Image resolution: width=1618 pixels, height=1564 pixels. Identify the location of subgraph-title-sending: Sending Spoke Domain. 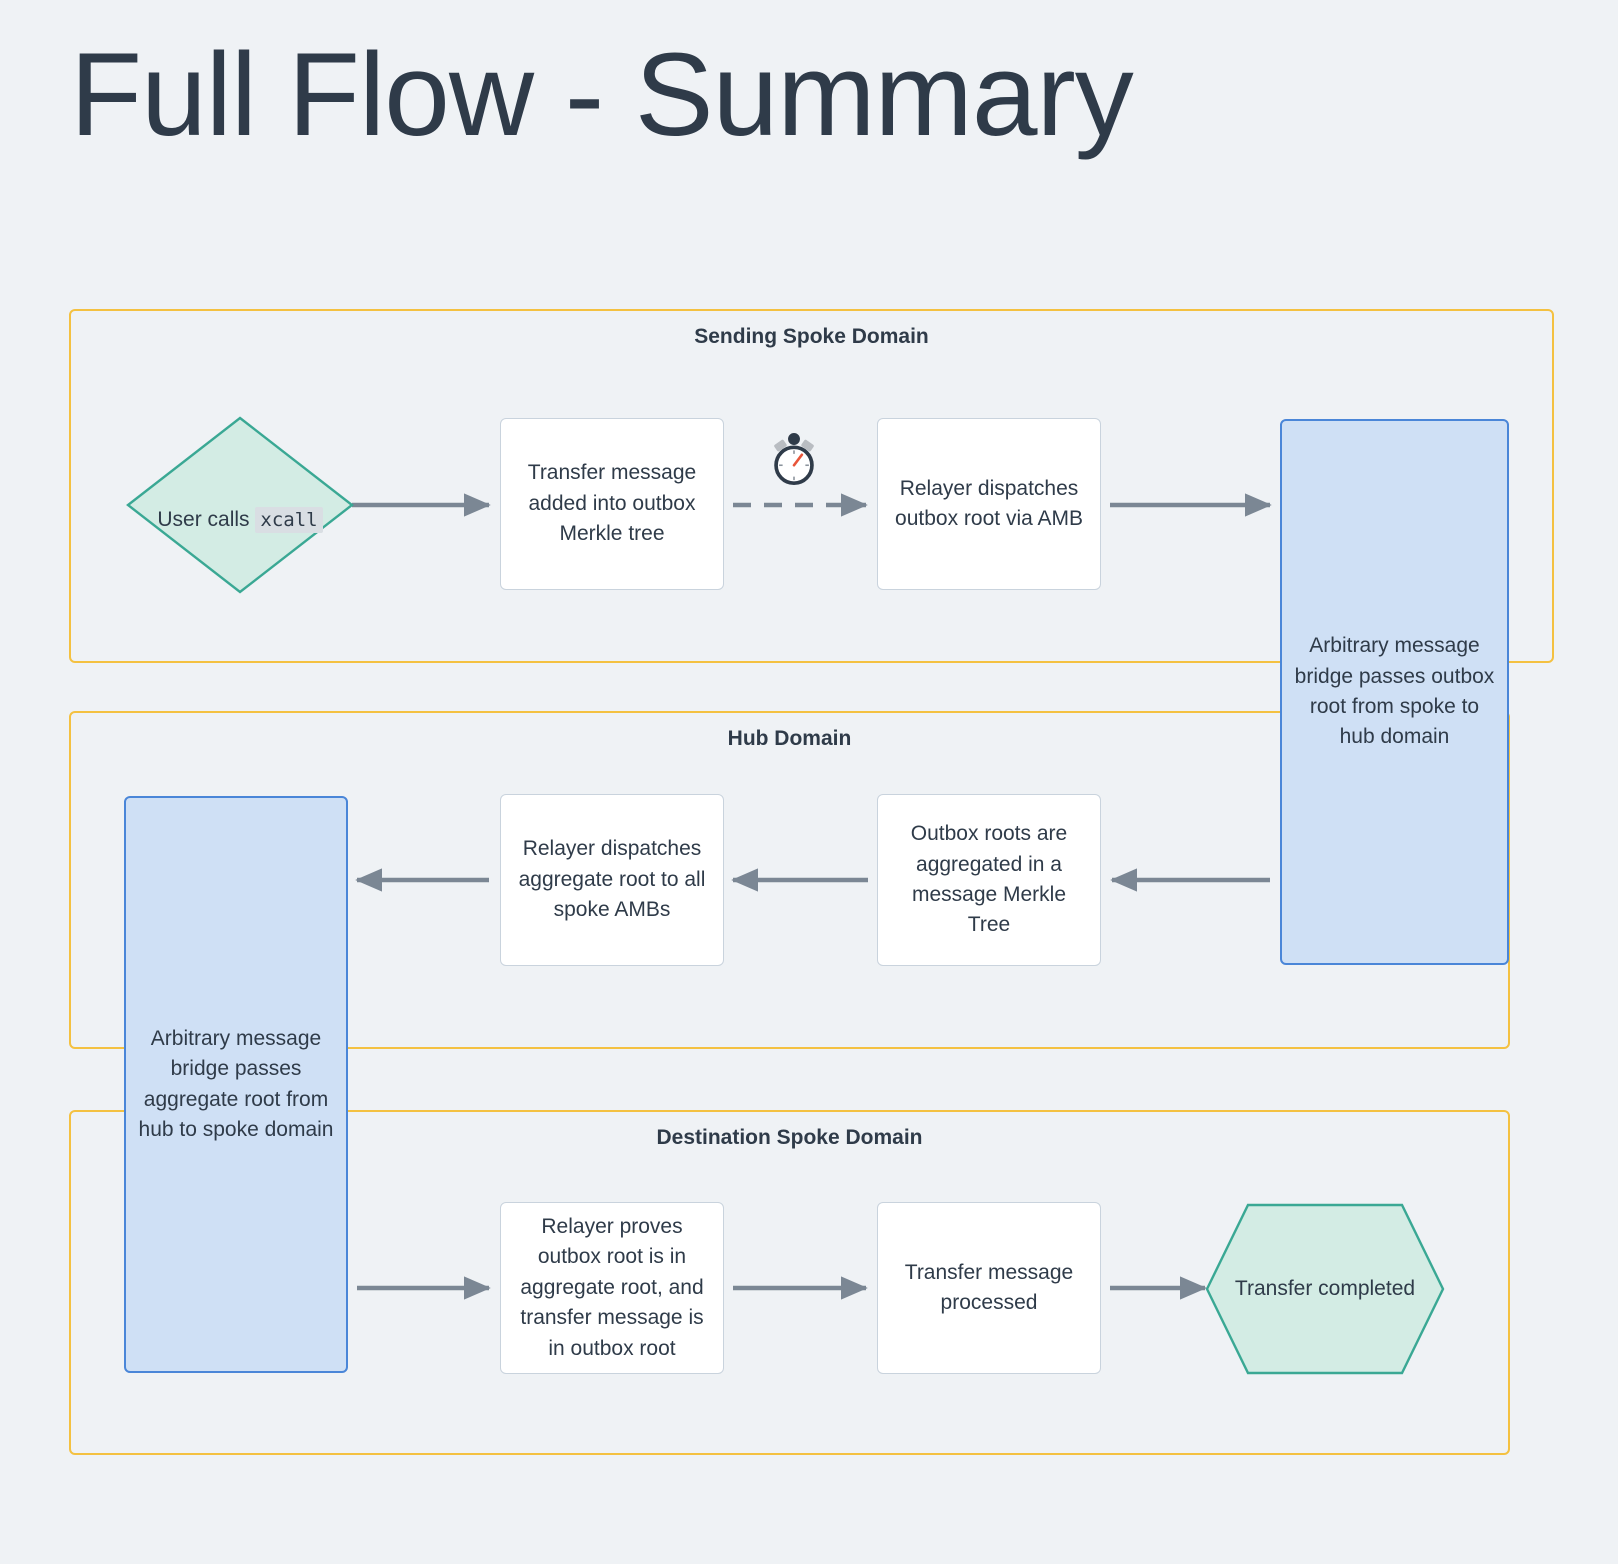
(811, 336).